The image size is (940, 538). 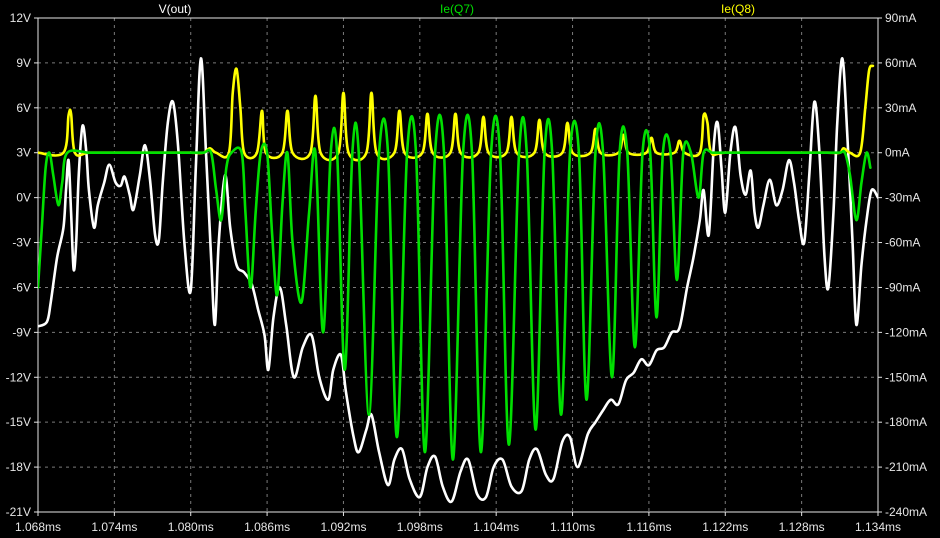 I want to click on x-axis-tick-label: 1.092ms, so click(x=343, y=527).